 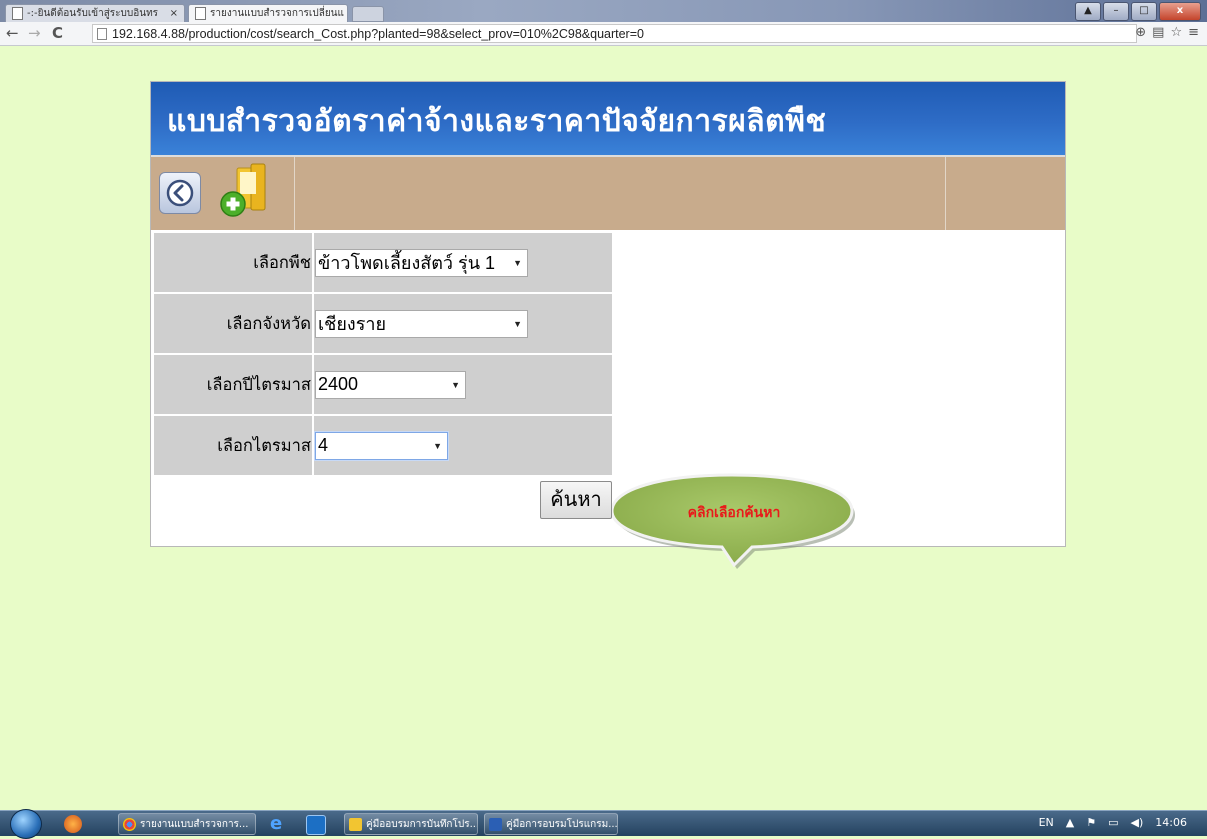 What do you see at coordinates (495, 824) in the screenshot?
I see `word-icon` at bounding box center [495, 824].